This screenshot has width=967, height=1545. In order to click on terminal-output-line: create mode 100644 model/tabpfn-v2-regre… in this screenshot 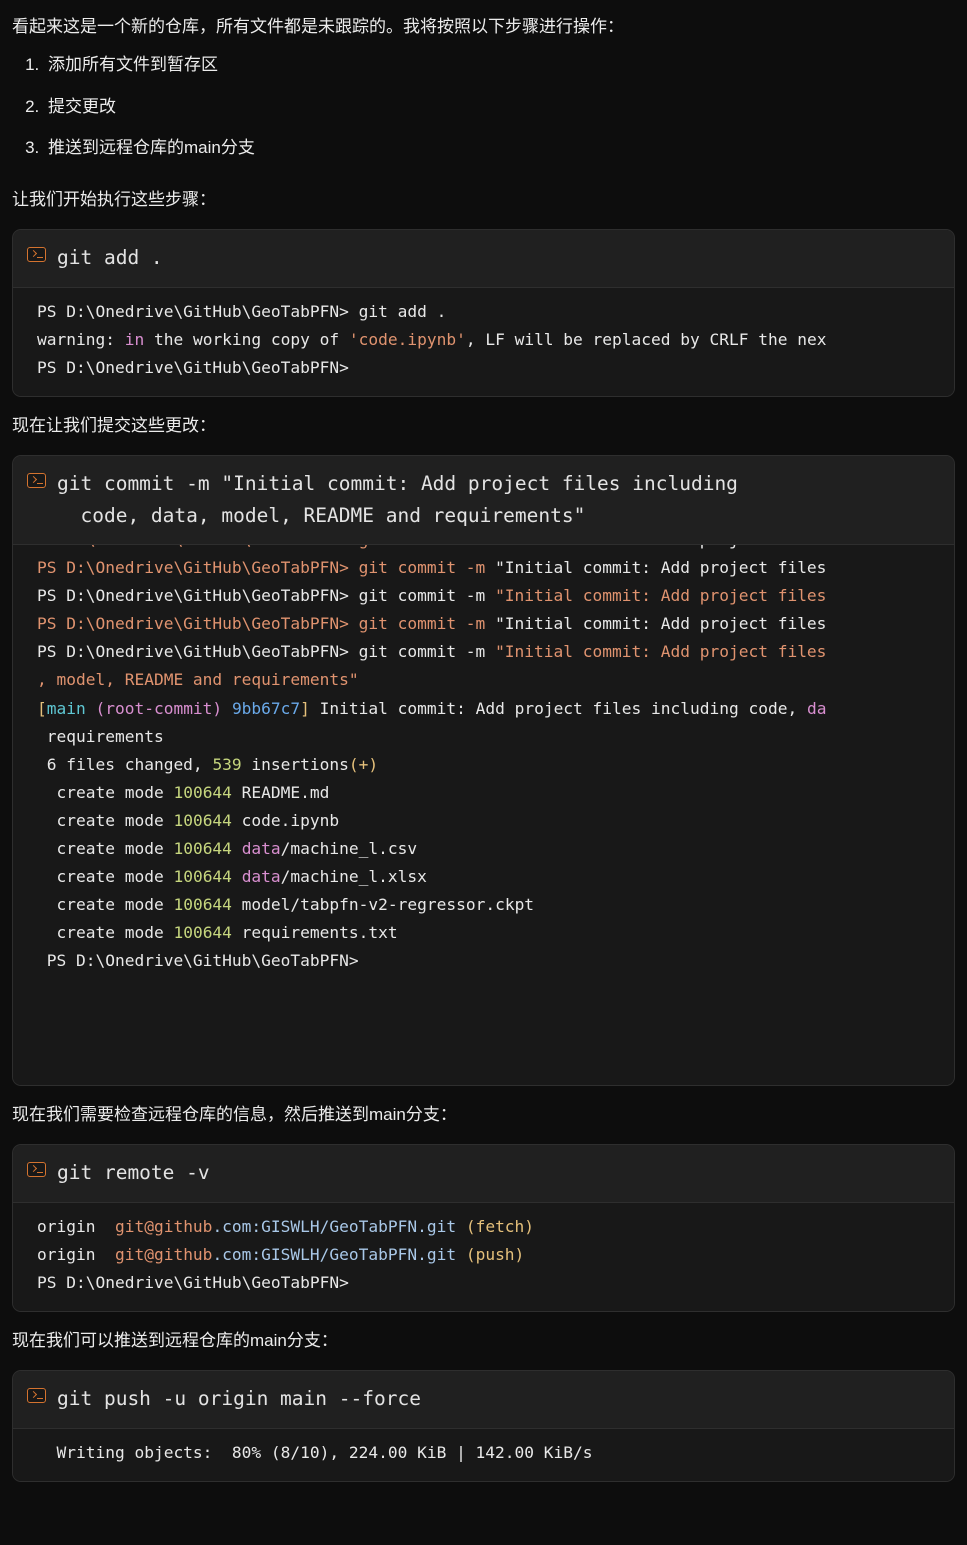, I will do `click(495, 905)`.